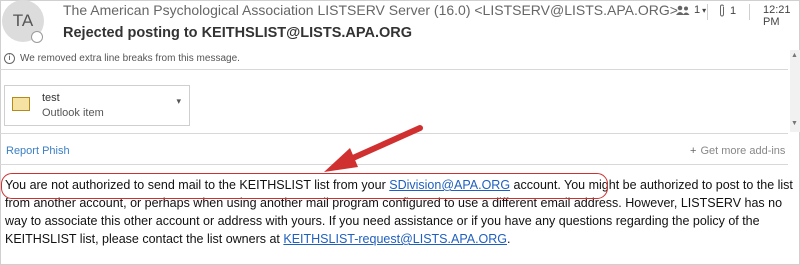 The image size is (800, 265). I want to click on attachment-name: test, so click(51, 98).